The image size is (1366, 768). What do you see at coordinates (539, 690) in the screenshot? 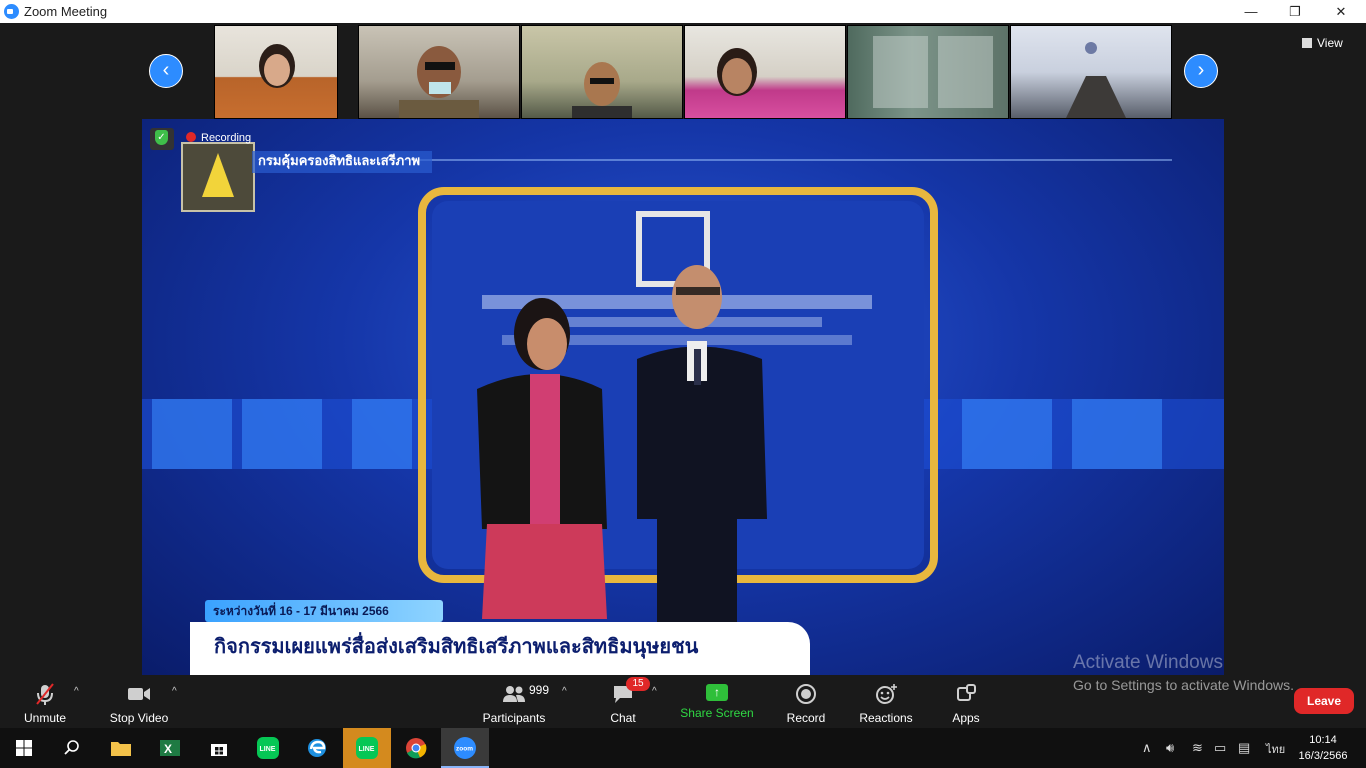
I see `participants-count: 999` at bounding box center [539, 690].